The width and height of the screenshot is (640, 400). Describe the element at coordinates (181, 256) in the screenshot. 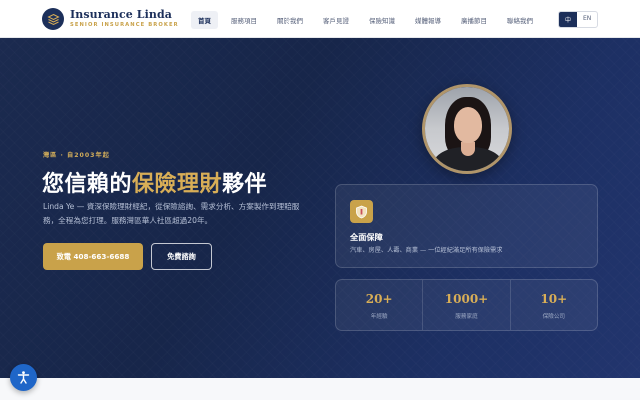

I see `free-consultation-button: 免費諮詢` at that location.